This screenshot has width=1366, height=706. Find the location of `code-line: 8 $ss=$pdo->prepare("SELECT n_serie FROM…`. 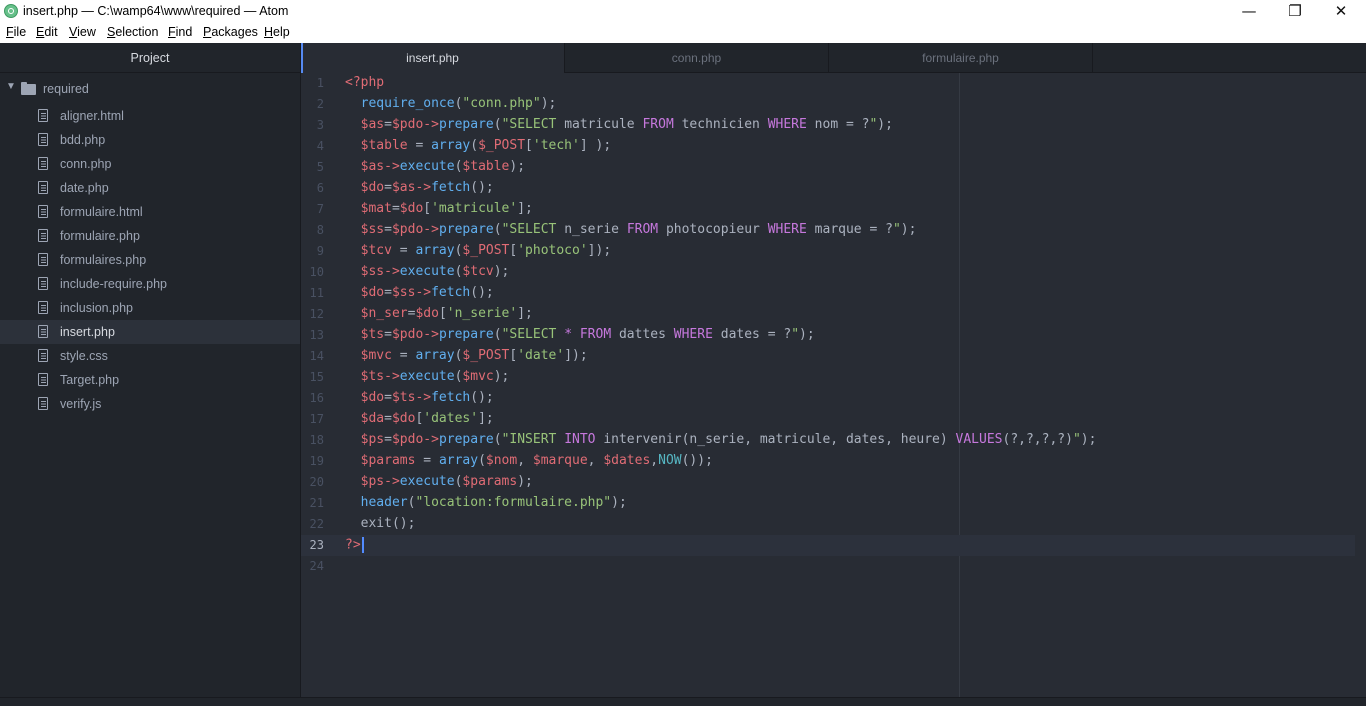

code-line: 8 $ss=$pdo->prepare("SELECT n_serie FROM… is located at coordinates (833, 230).